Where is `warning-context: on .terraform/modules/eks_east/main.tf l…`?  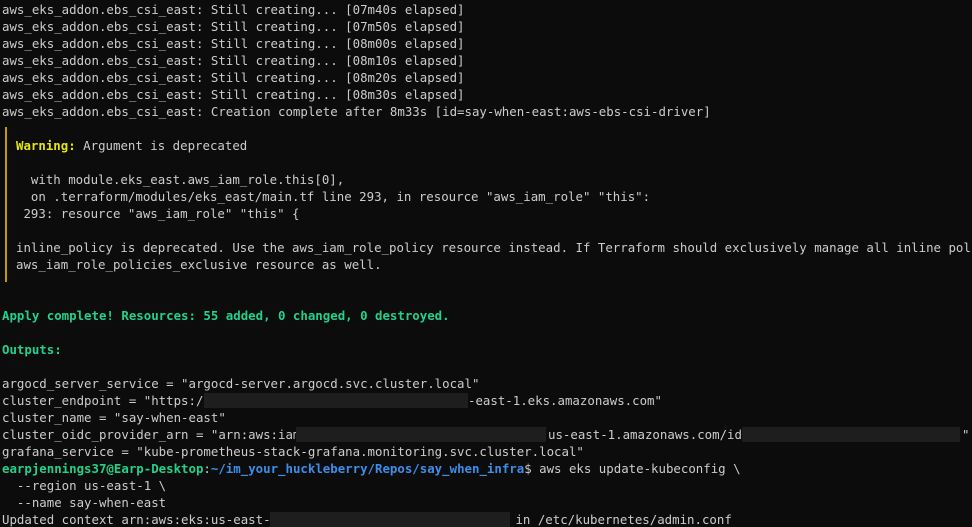
warning-context: on .terraform/modules/eks_east/main.tf l… is located at coordinates (333, 196).